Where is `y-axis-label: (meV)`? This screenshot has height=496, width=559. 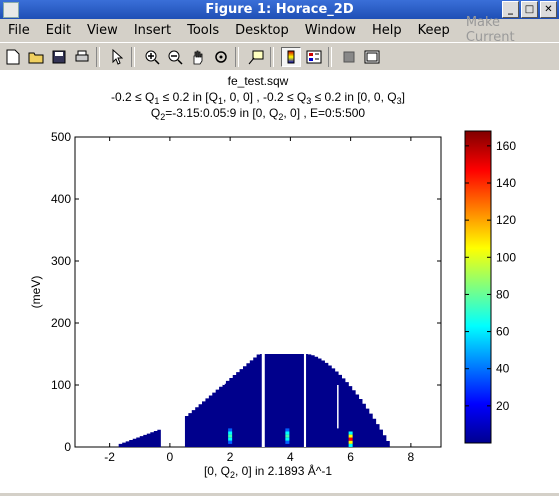 y-axis-label: (meV) is located at coordinates (36, 292).